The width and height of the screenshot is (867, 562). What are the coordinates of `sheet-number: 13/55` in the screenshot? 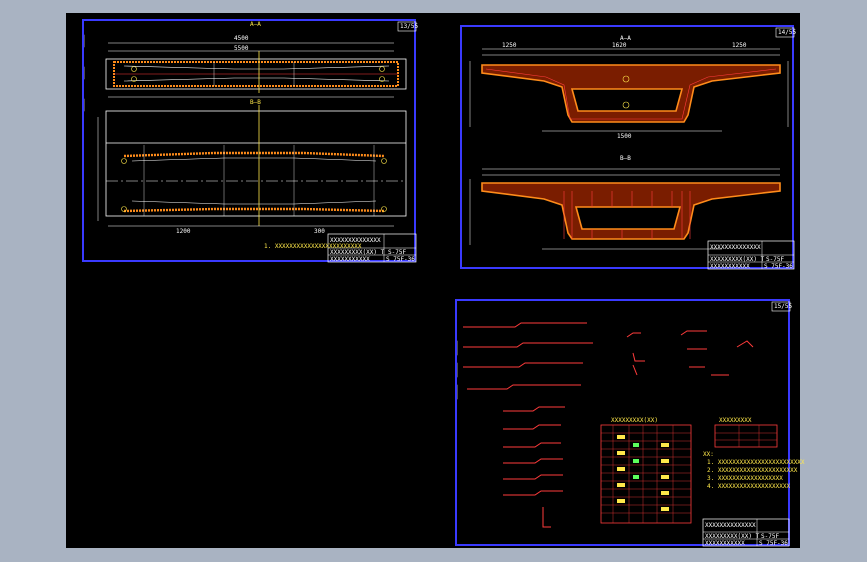 It's located at (409, 26).